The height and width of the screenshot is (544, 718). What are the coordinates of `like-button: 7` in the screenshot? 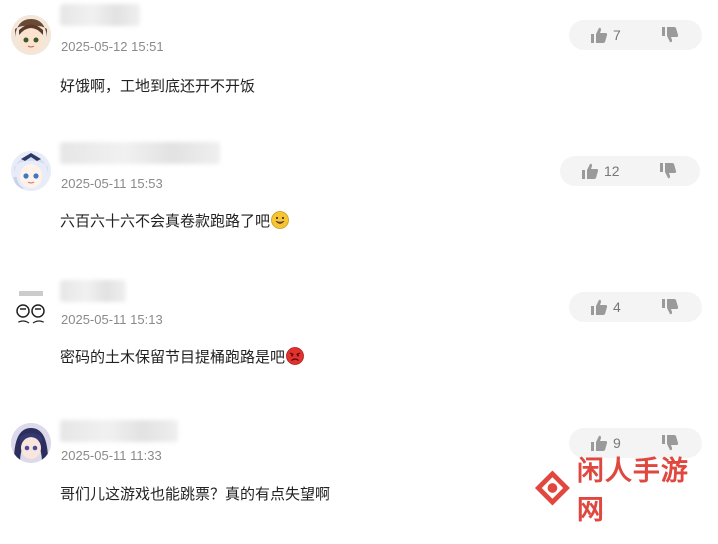 It's located at (605, 35).